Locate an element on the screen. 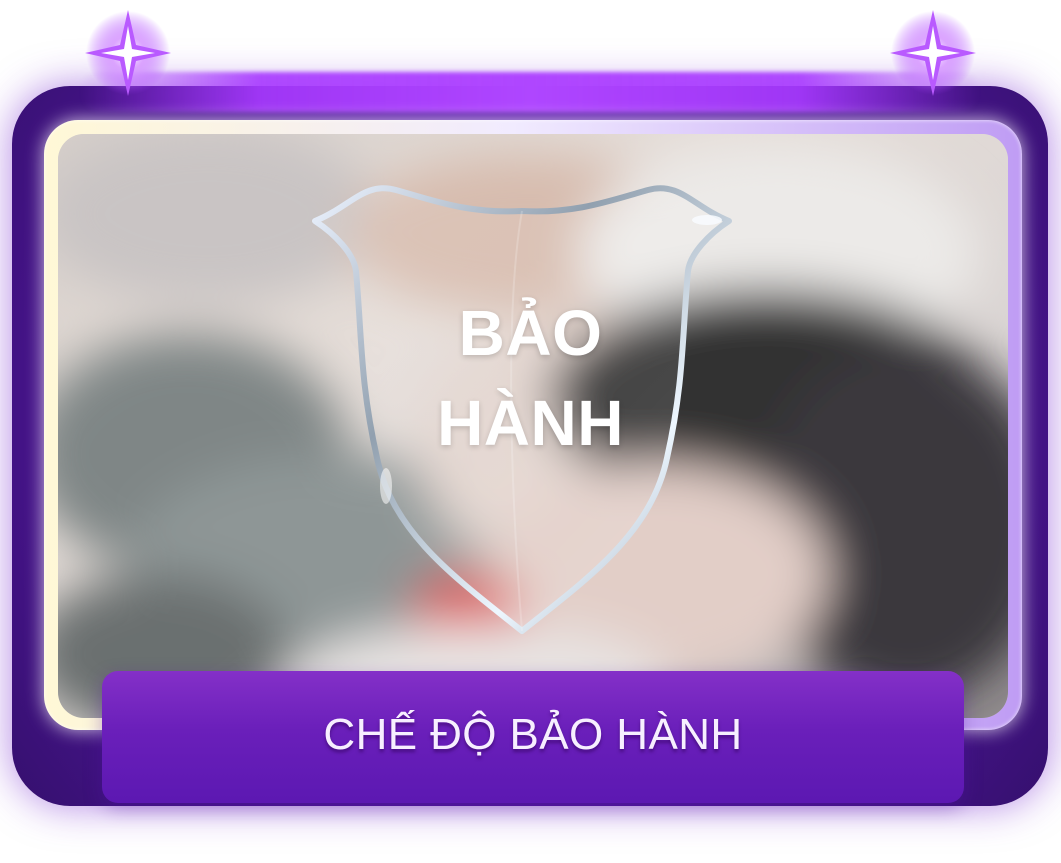 The image size is (1061, 863). shield-title-line-one: BẢO is located at coordinates (530, 333).